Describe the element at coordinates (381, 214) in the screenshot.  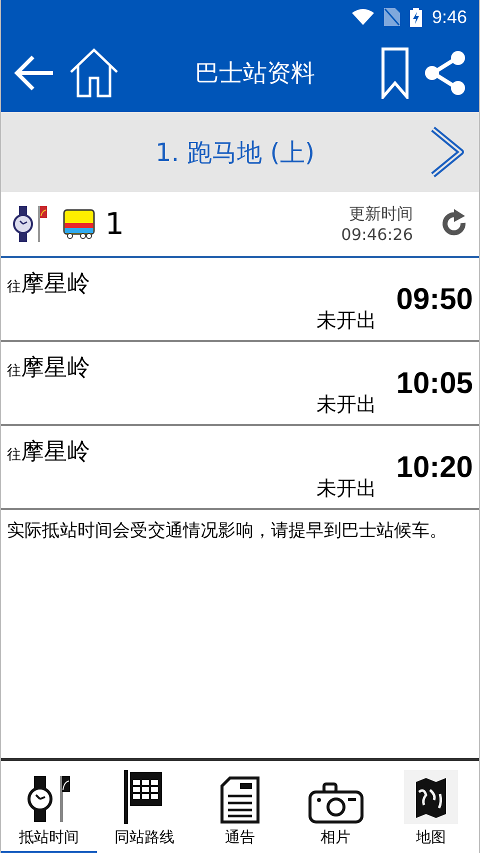
I see `updated-label: 更新时间` at that location.